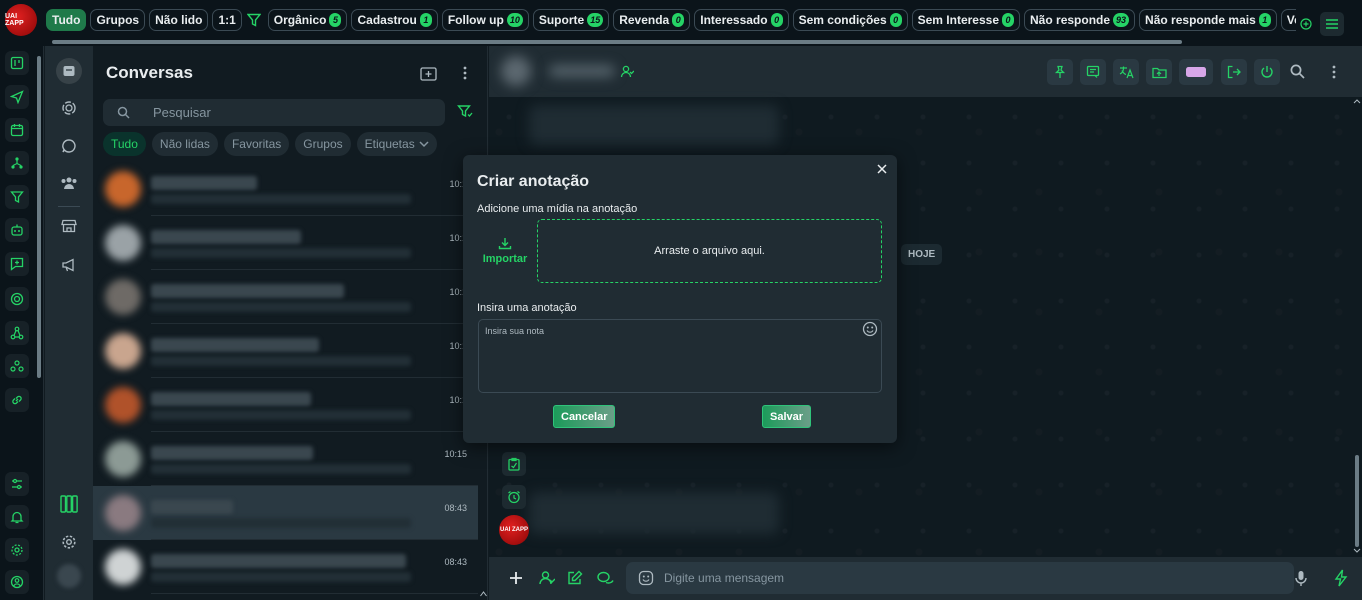  I want to click on tag-chip: Grupos, so click(118, 20).